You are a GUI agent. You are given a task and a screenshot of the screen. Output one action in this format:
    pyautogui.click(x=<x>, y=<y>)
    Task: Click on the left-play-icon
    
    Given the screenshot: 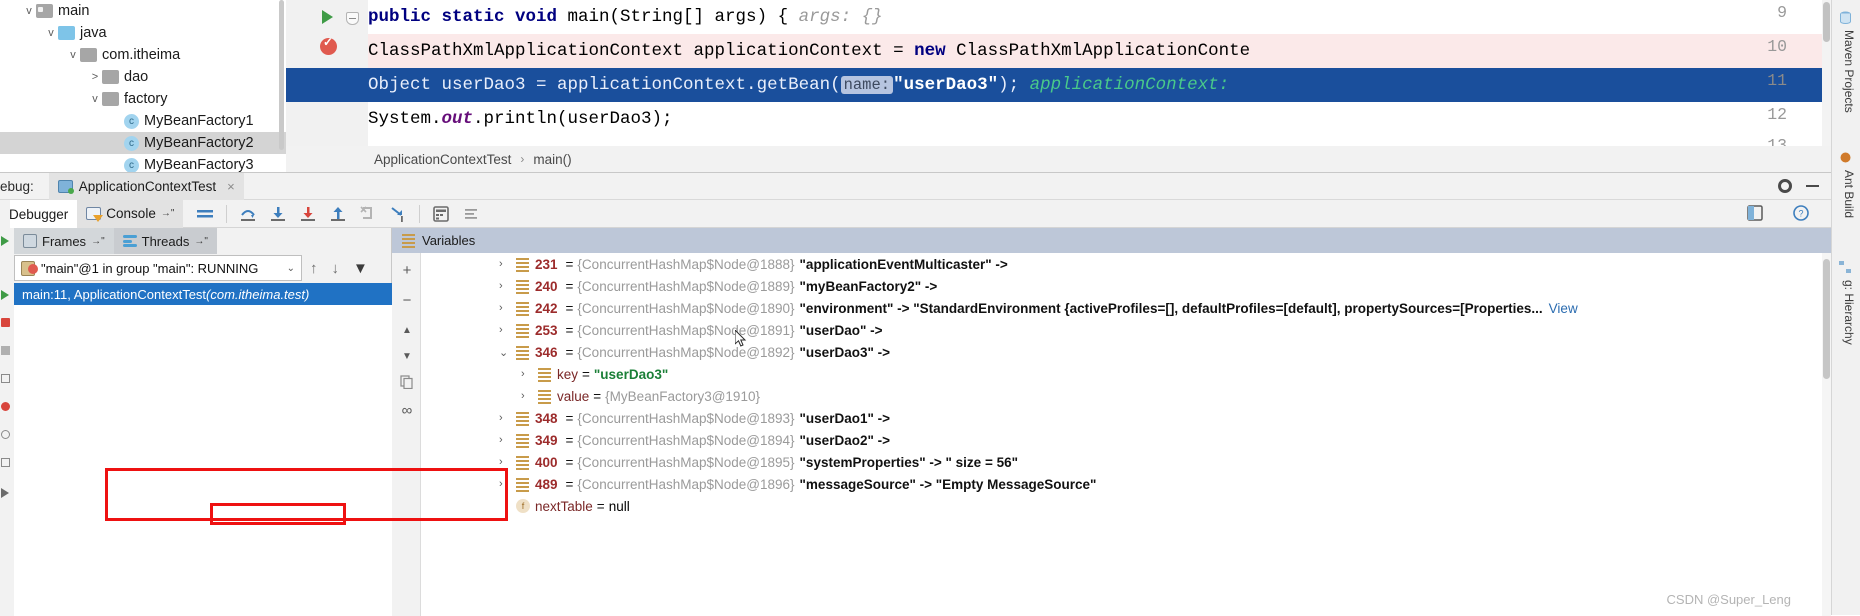 What is the action you would take?
    pyautogui.click(x=5, y=493)
    